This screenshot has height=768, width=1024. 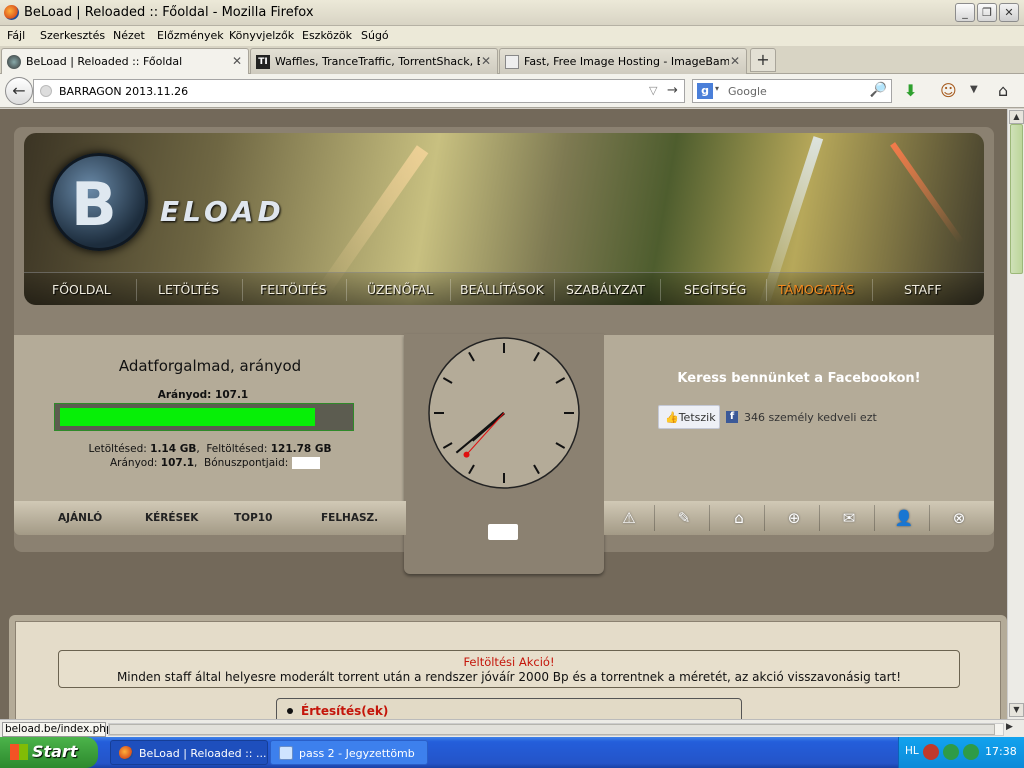 I want to click on tab-label: Fast, Free Image Hosting - ImageBam, so click(x=626, y=61).